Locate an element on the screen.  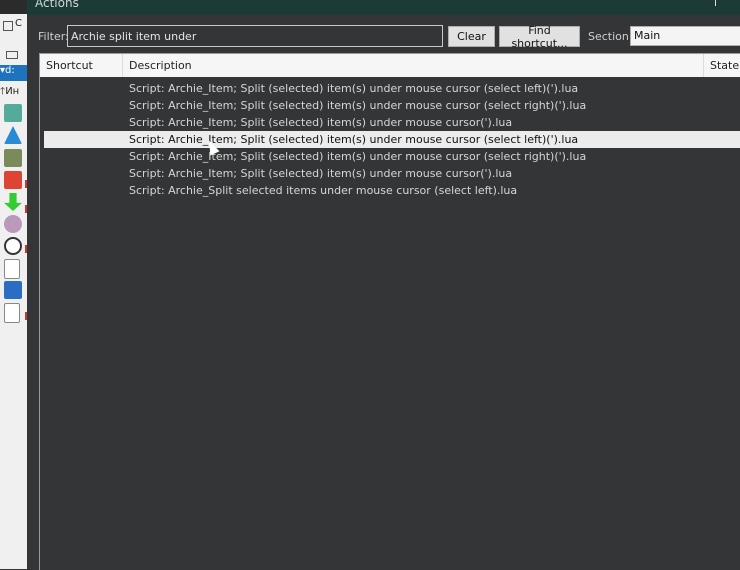
strip-top-bar is located at coordinates (13, 7).